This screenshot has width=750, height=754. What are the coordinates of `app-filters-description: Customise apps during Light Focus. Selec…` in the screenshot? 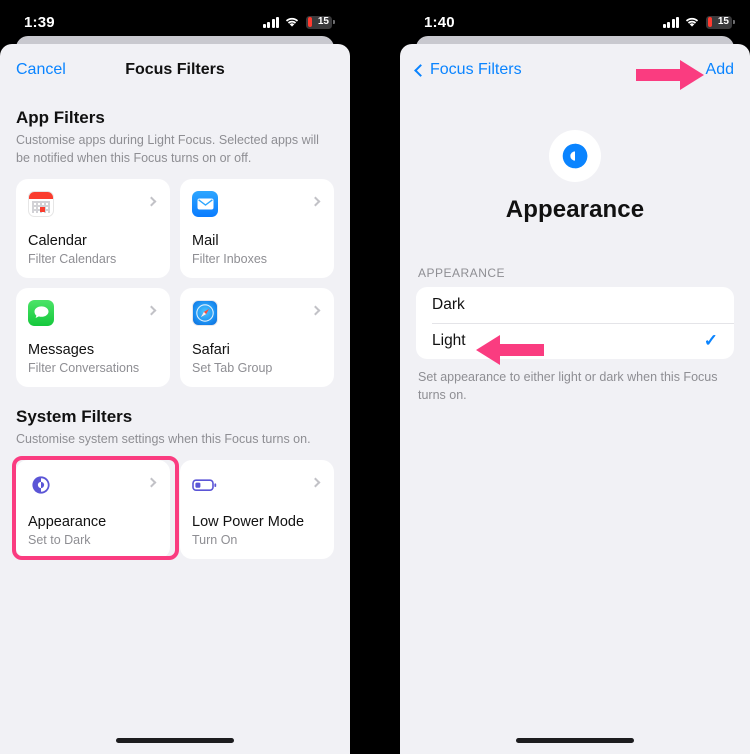 It's located at (167, 149).